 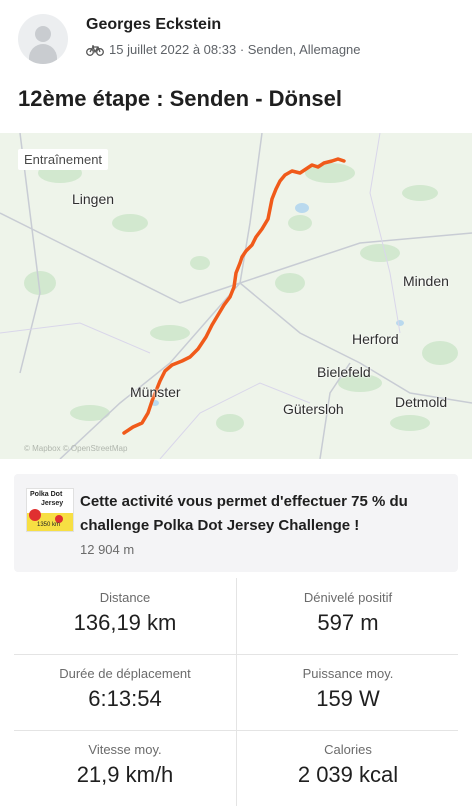 What do you see at coordinates (46, 494) in the screenshot?
I see `badge-line-1: Polka Dot` at bounding box center [46, 494].